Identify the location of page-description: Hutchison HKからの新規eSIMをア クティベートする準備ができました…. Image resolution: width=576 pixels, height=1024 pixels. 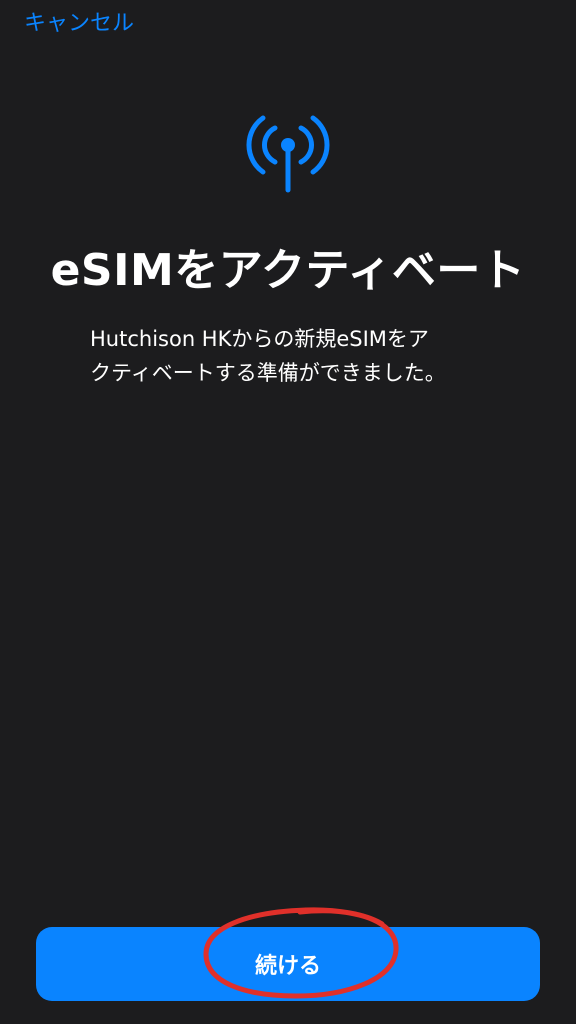
(288, 356).